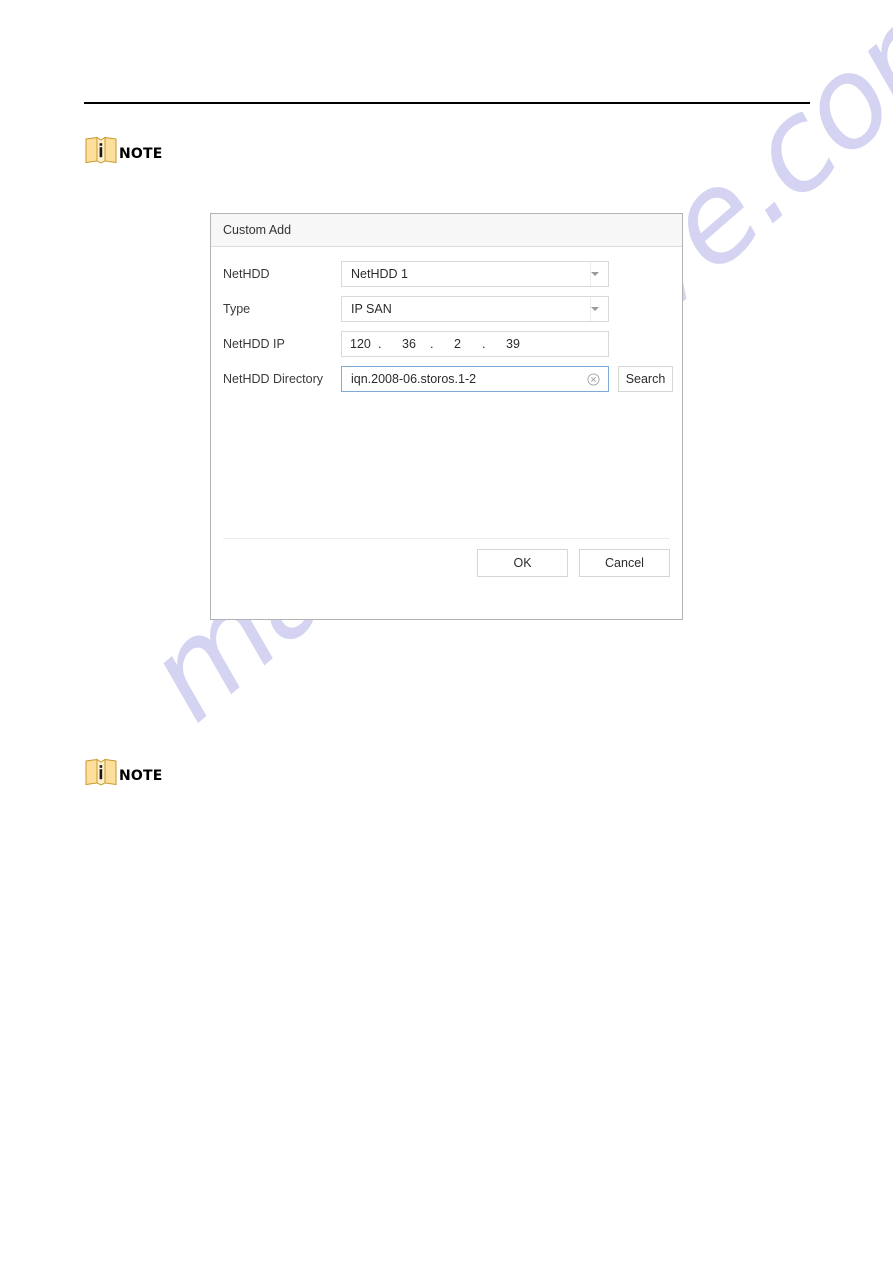 The width and height of the screenshot is (893, 1263). Describe the element at coordinates (371, 309) in the screenshot. I see `type-selected-value: IP SAN` at that location.